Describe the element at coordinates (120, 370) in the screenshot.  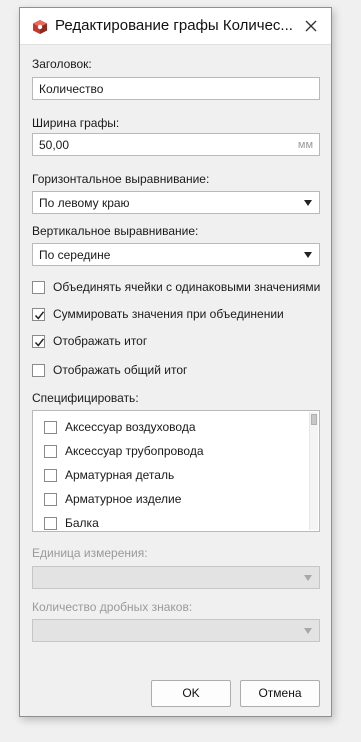
I see `show-grand-total-label: Отображать общий итог` at that location.